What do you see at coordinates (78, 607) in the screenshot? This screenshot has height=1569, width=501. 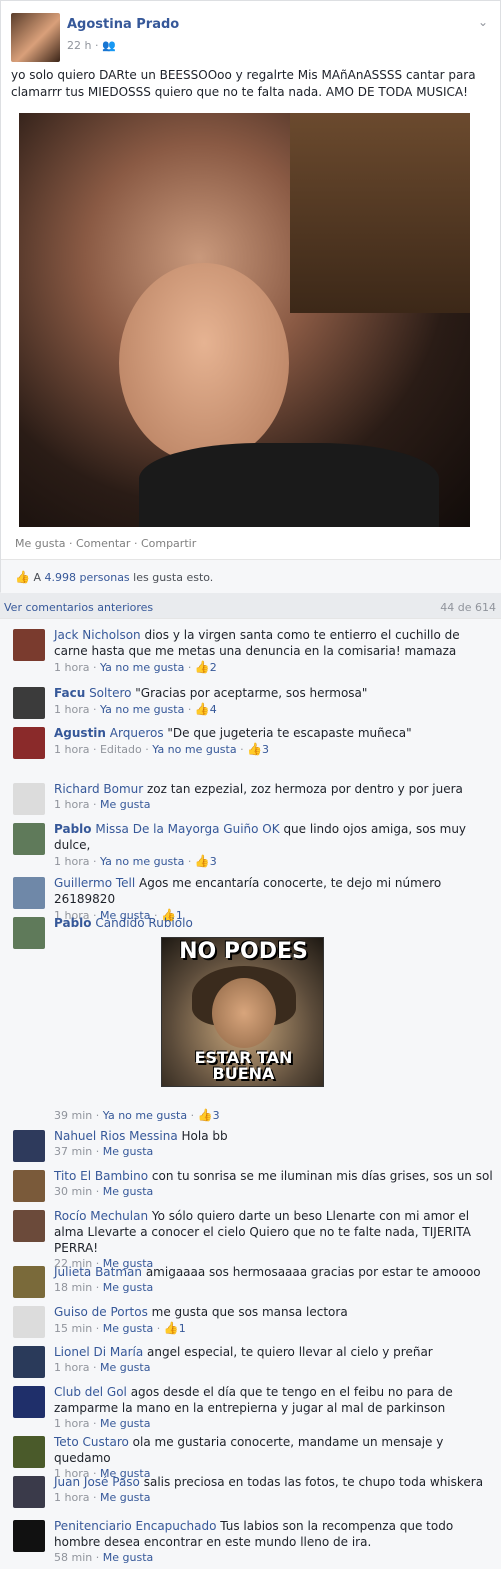 I see `view-previous-comments-link: Ver comentarios anteriores` at bounding box center [78, 607].